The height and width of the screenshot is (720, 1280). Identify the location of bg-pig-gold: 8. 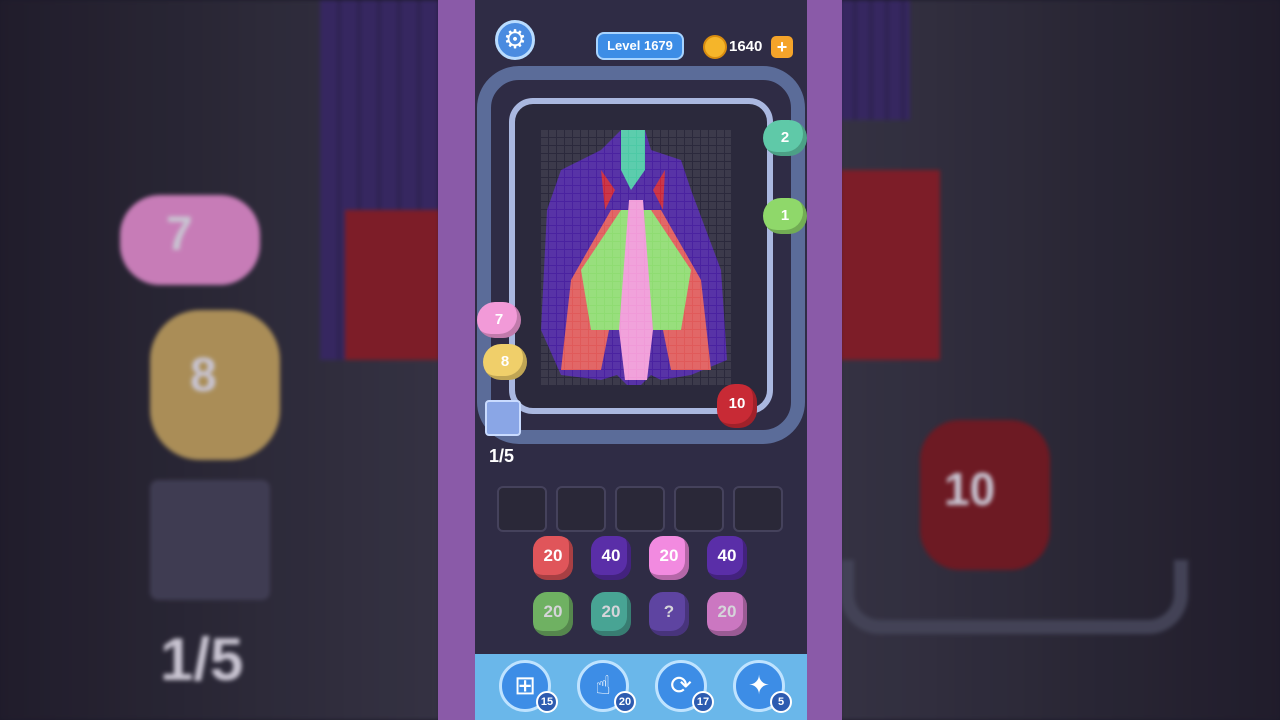
(215, 385).